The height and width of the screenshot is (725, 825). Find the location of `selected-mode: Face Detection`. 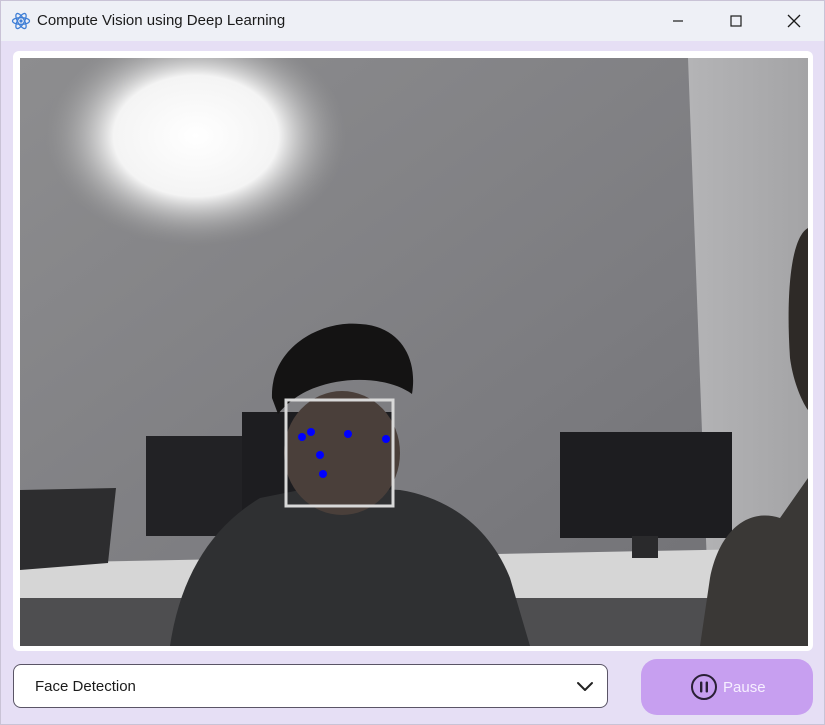

selected-mode: Face Detection is located at coordinates (85, 686).